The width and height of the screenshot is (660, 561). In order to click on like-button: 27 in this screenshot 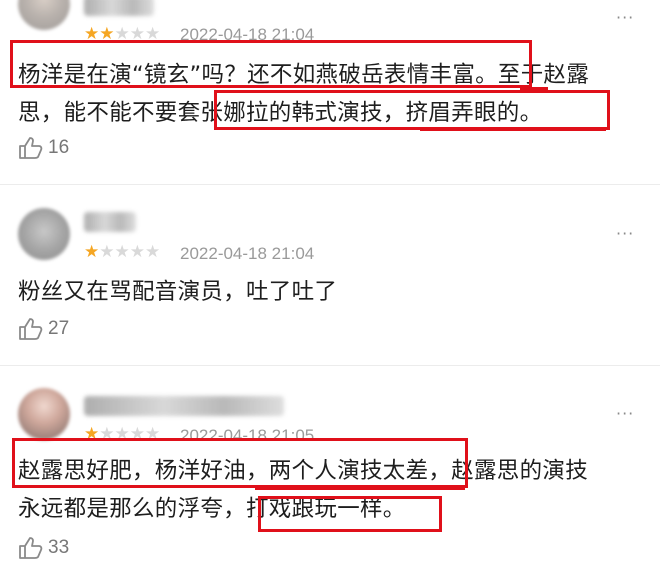, I will do `click(43, 329)`.